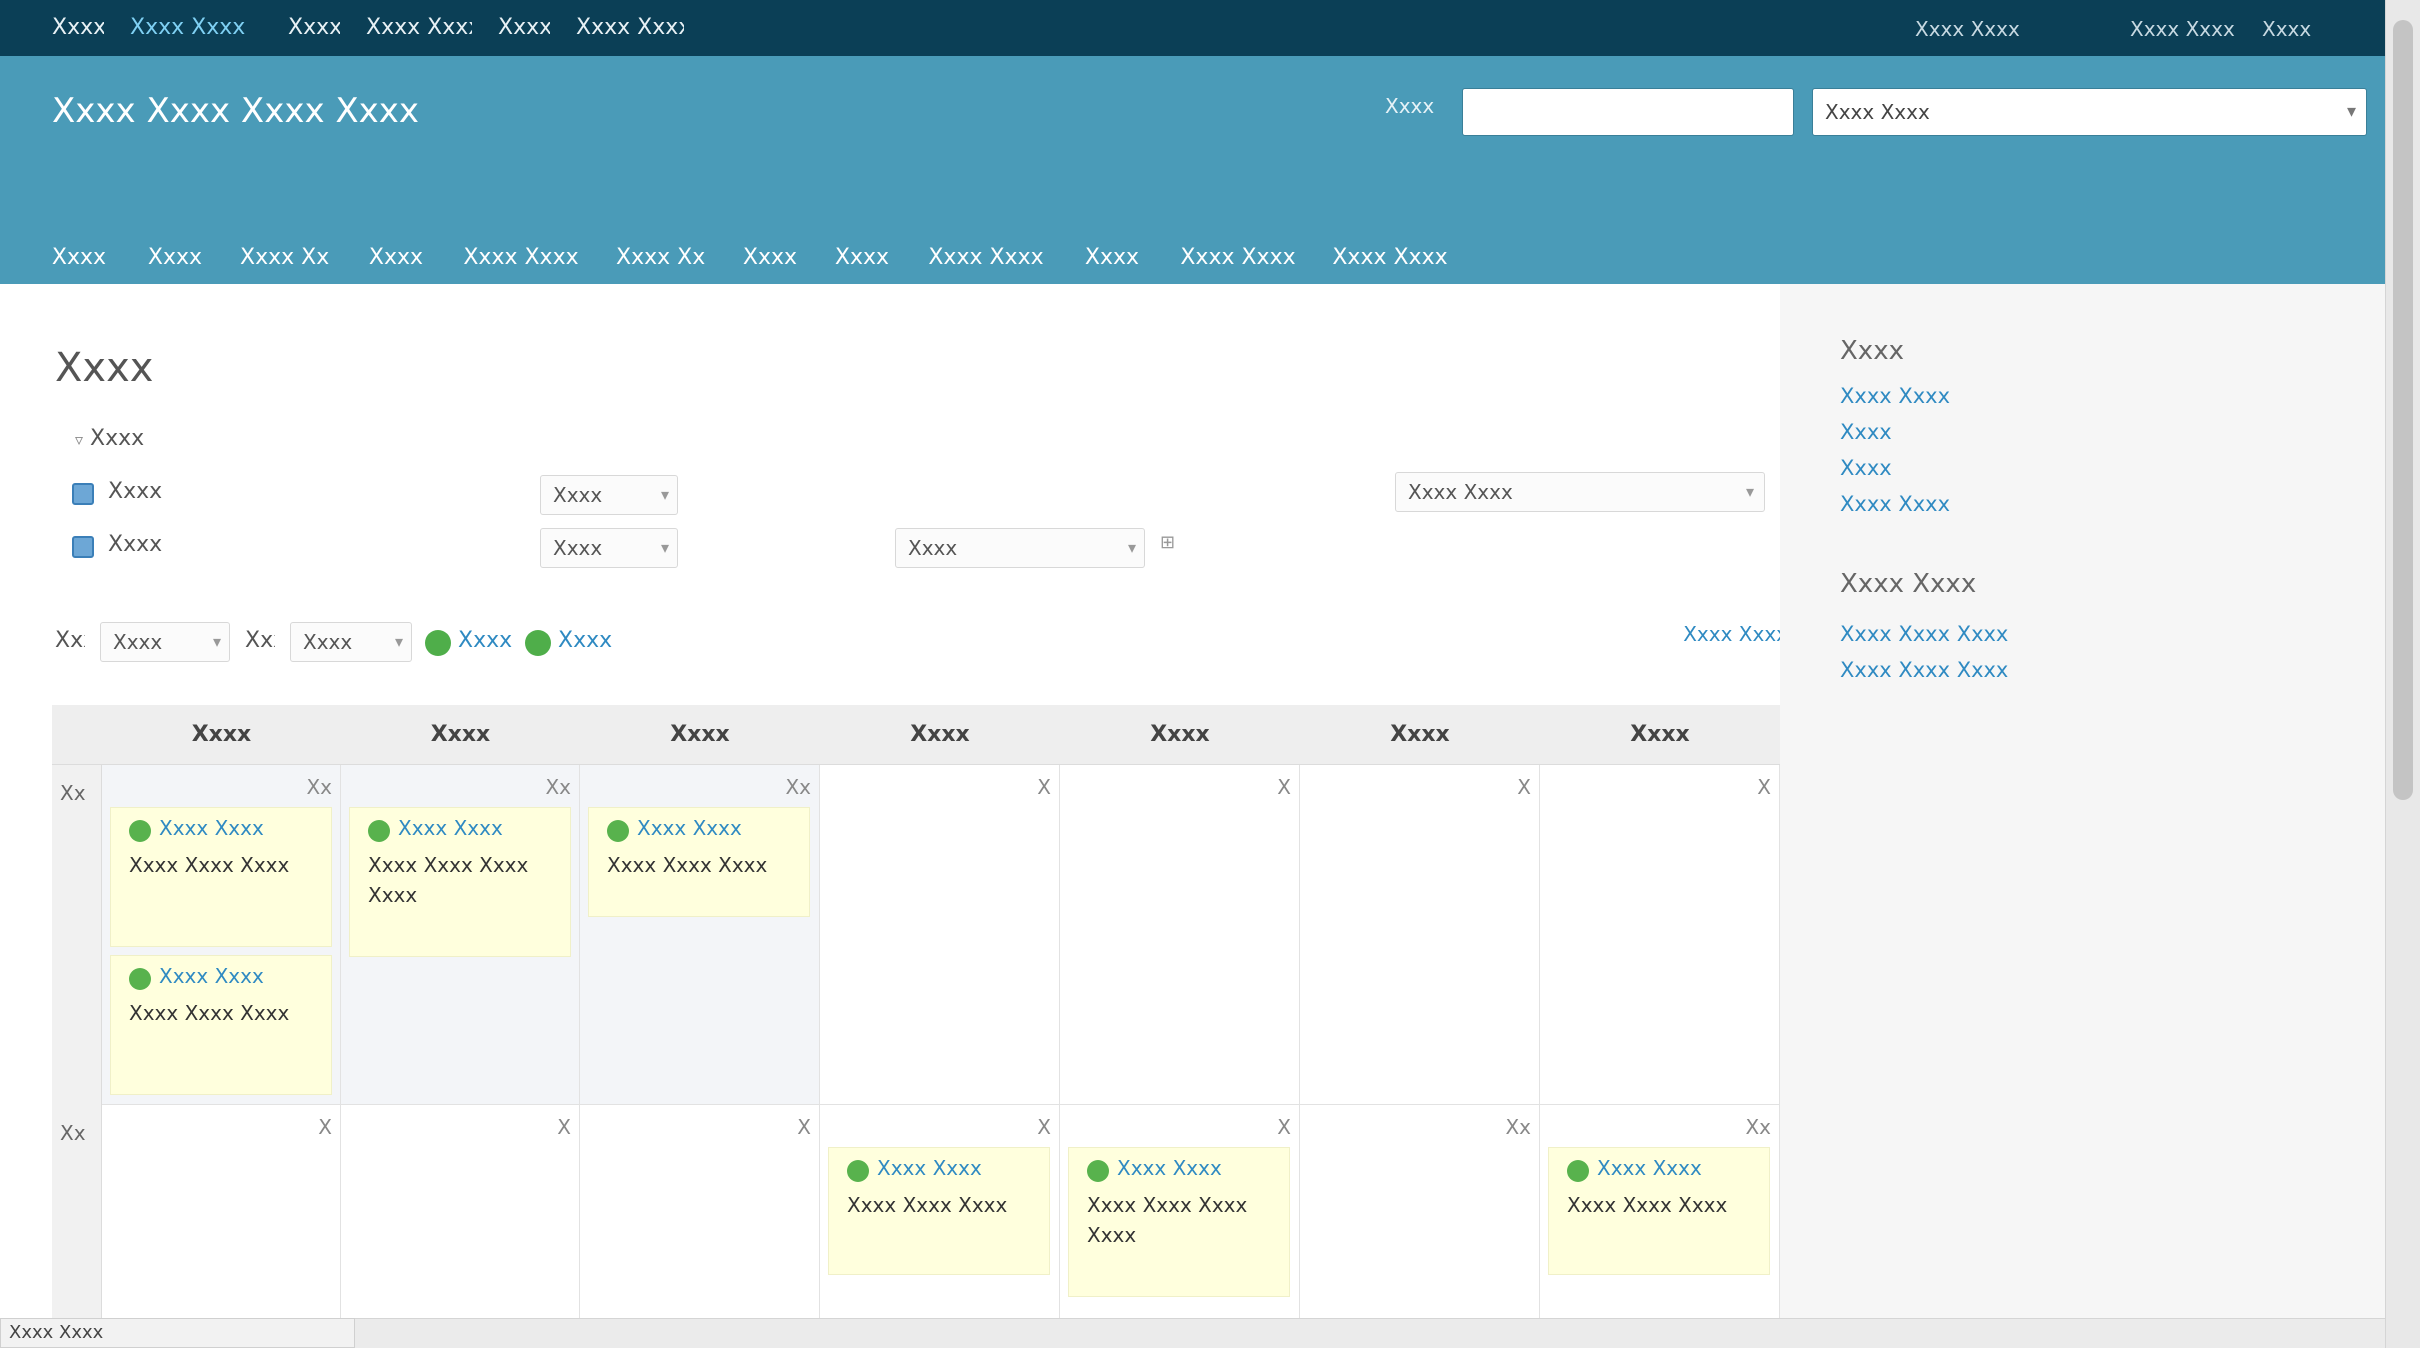 The width and height of the screenshot is (2420, 1348). I want to click on day-cell: X Xxxx Xxxx Xxxx Xxxx Xxxx Xxxx, so click(1180, 1213).